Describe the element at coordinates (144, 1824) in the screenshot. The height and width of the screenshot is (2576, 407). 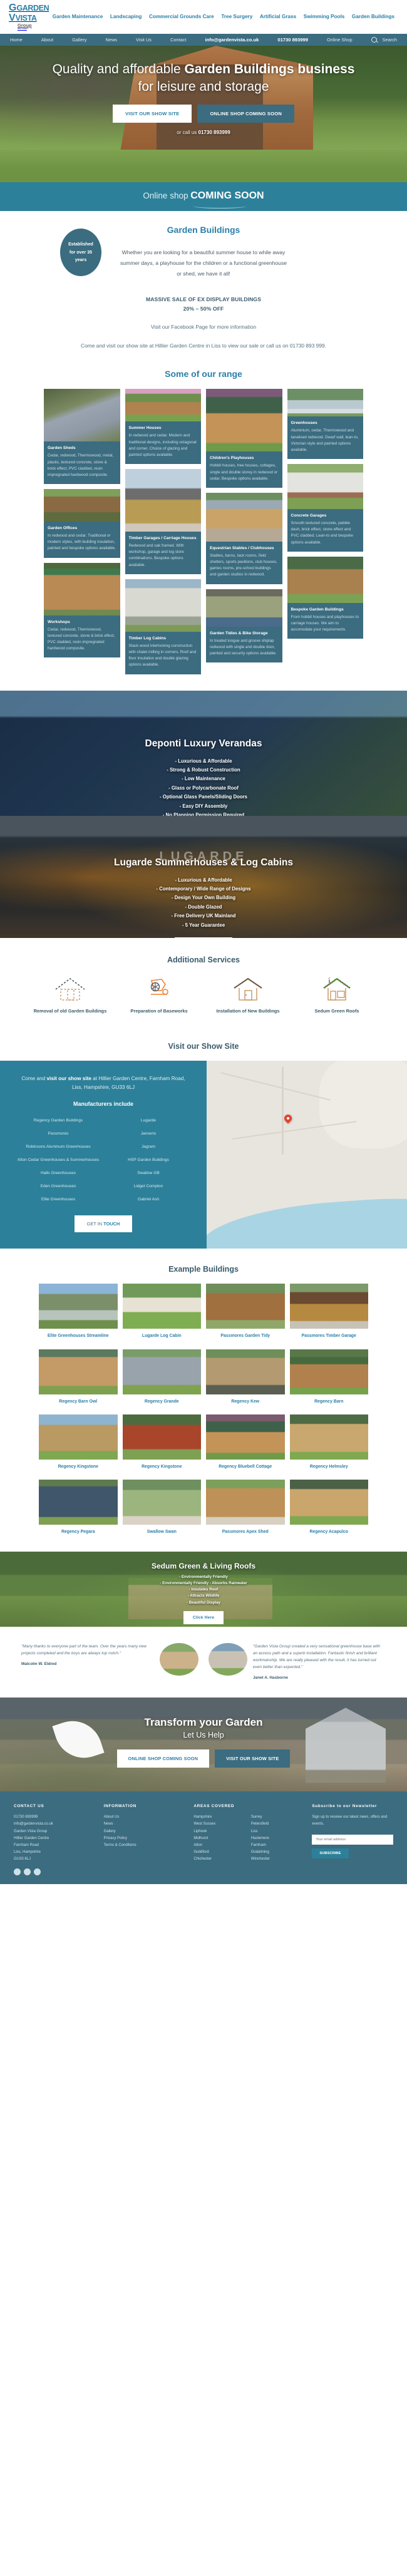
I see `footer-link-news: News` at that location.